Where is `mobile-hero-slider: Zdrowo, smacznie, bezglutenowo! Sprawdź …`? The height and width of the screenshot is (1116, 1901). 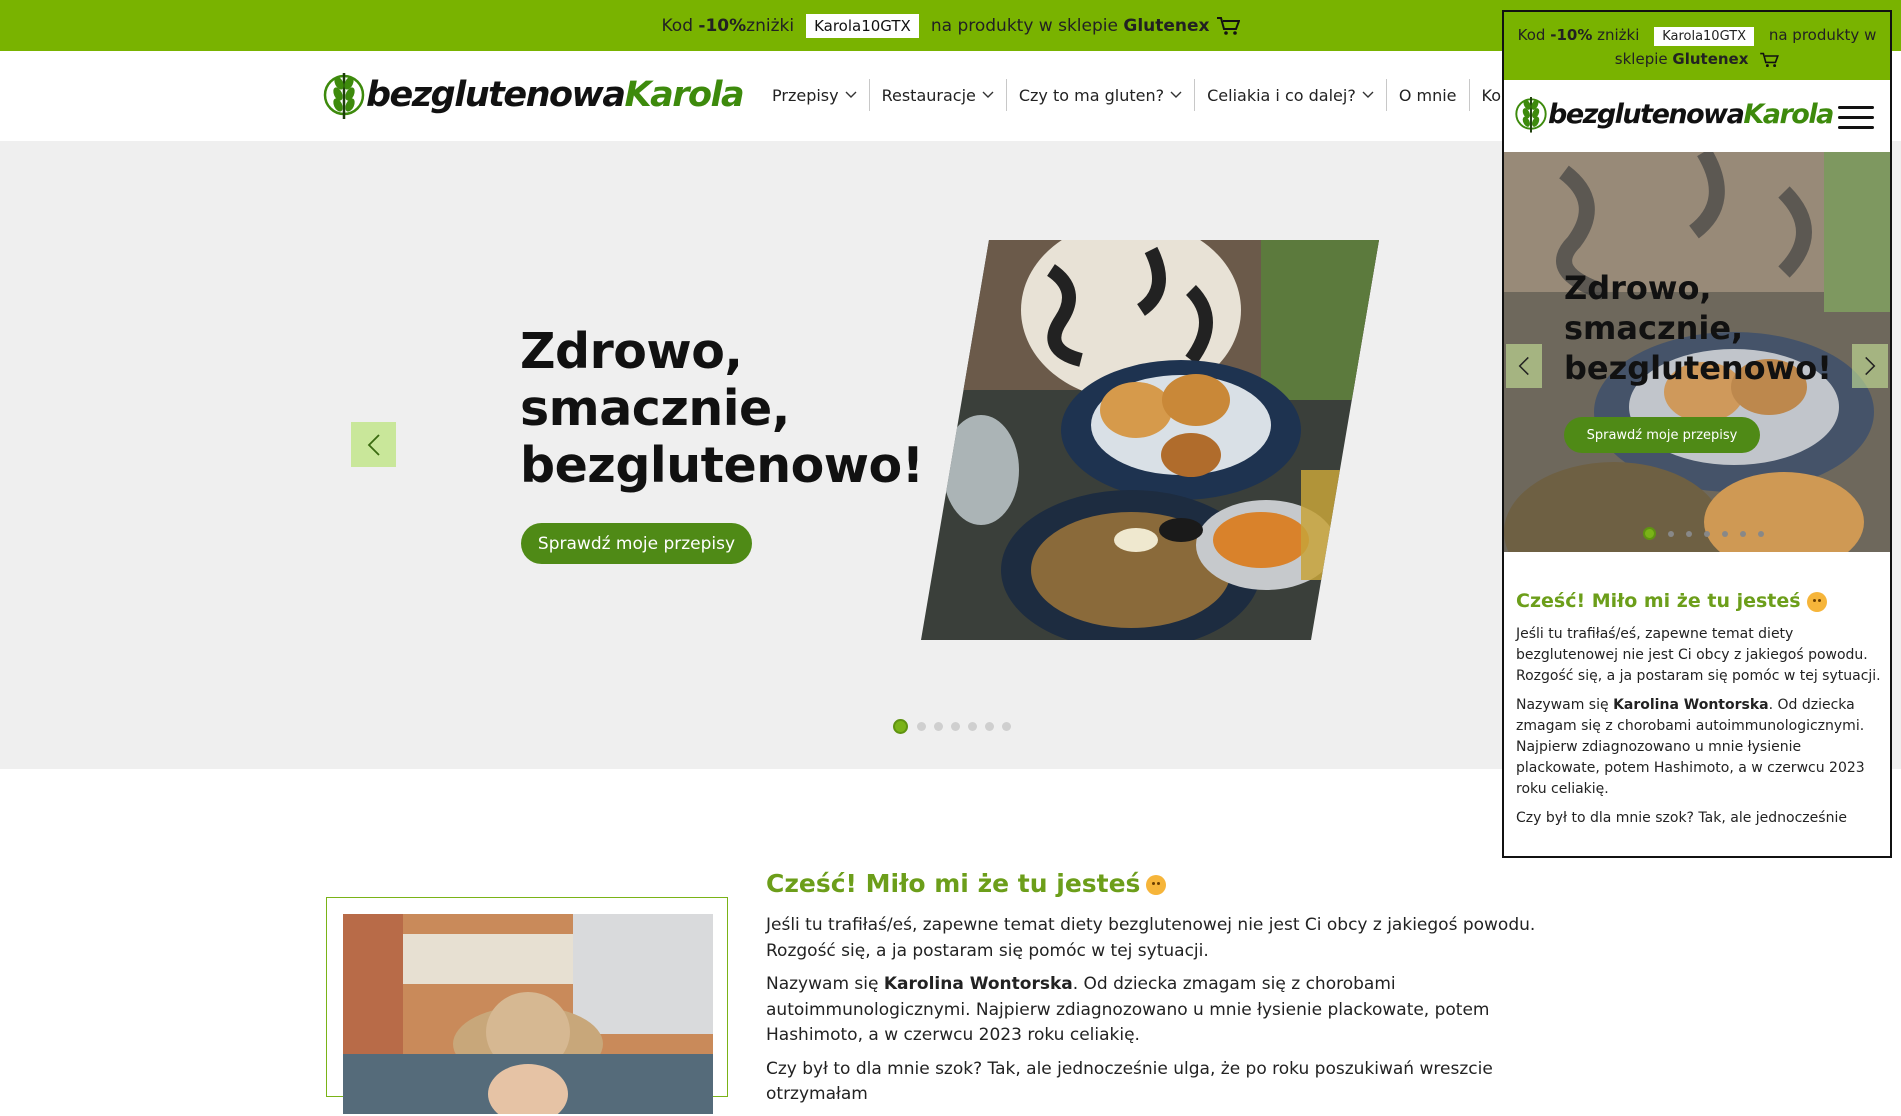 mobile-hero-slider: Zdrowo, smacznie, bezglutenowo! Sprawdź … is located at coordinates (1697, 352).